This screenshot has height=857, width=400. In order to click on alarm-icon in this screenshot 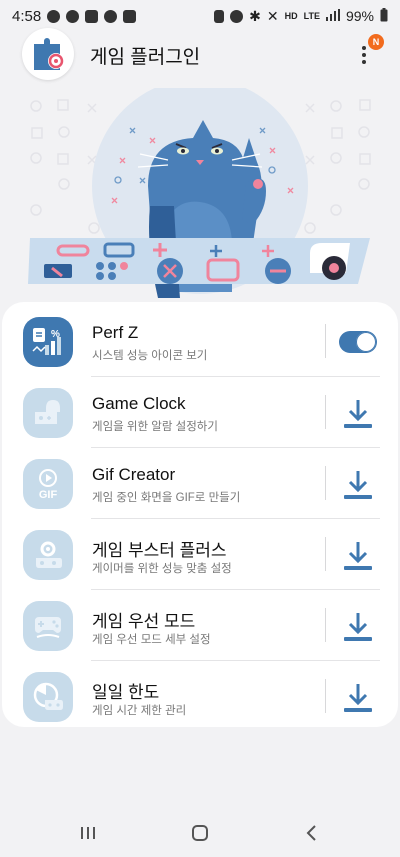, I will do `click(237, 16)`.